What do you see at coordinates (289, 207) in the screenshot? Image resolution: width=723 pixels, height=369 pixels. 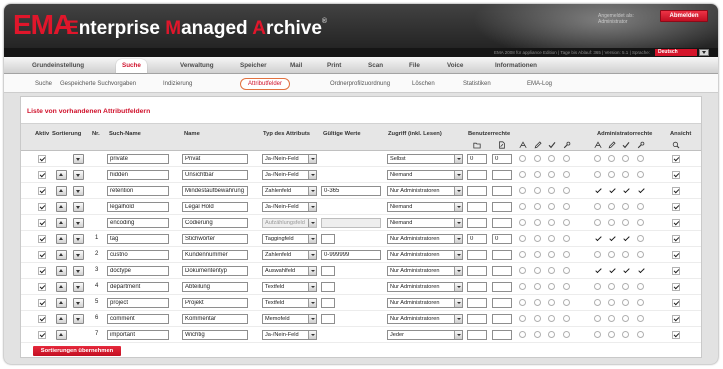 I see `attribute-type-select: Ja-/Nein-Feld` at bounding box center [289, 207].